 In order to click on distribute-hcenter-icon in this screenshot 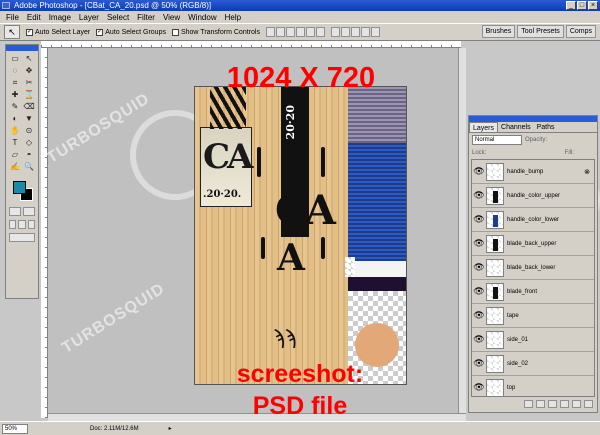, I will do `click(375, 32)`.